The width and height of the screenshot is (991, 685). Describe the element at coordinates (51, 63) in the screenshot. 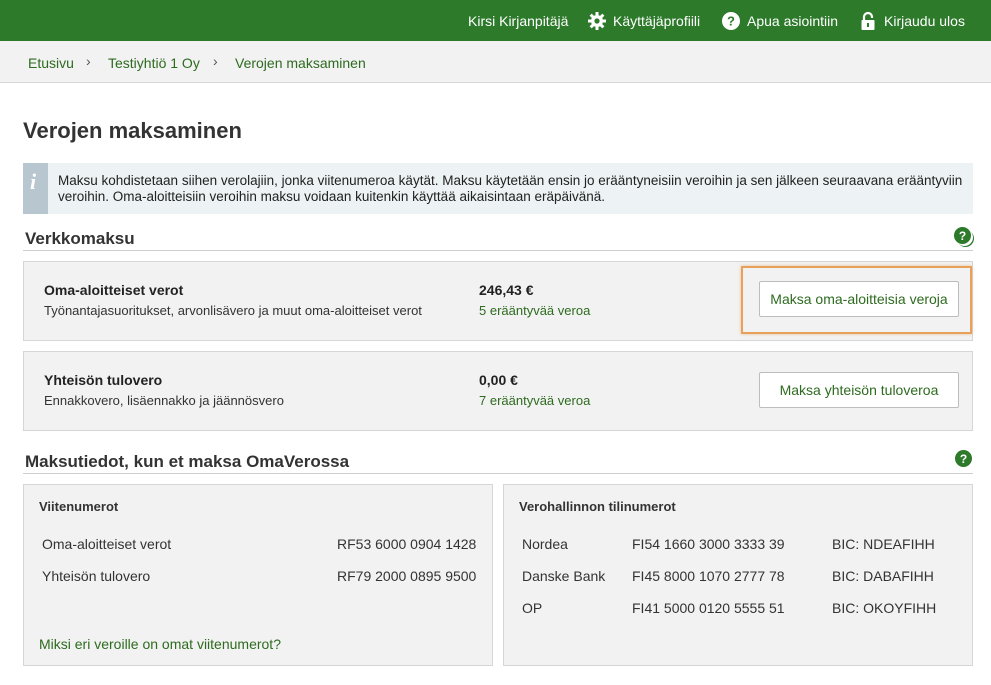

I see `breadcrumb-home: Etusivu` at that location.